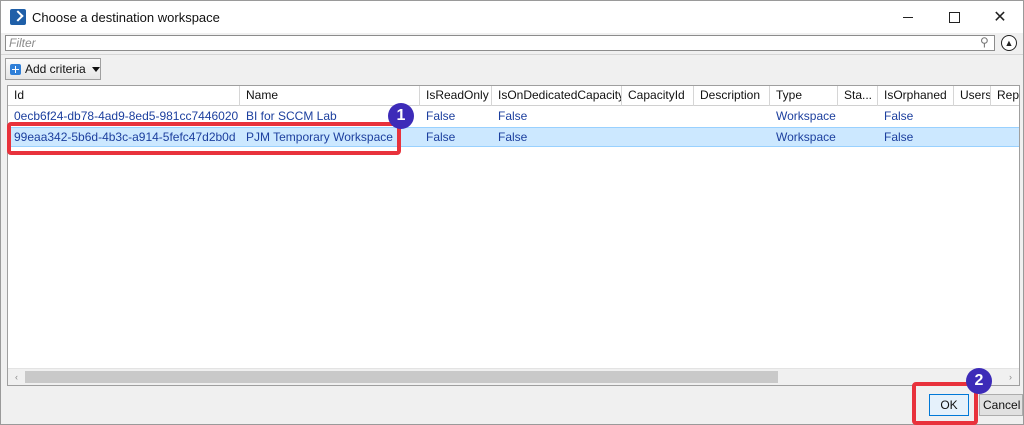 Image resolution: width=1024 pixels, height=425 pixels. I want to click on scroll-right-icon: ›, so click(1010, 377).